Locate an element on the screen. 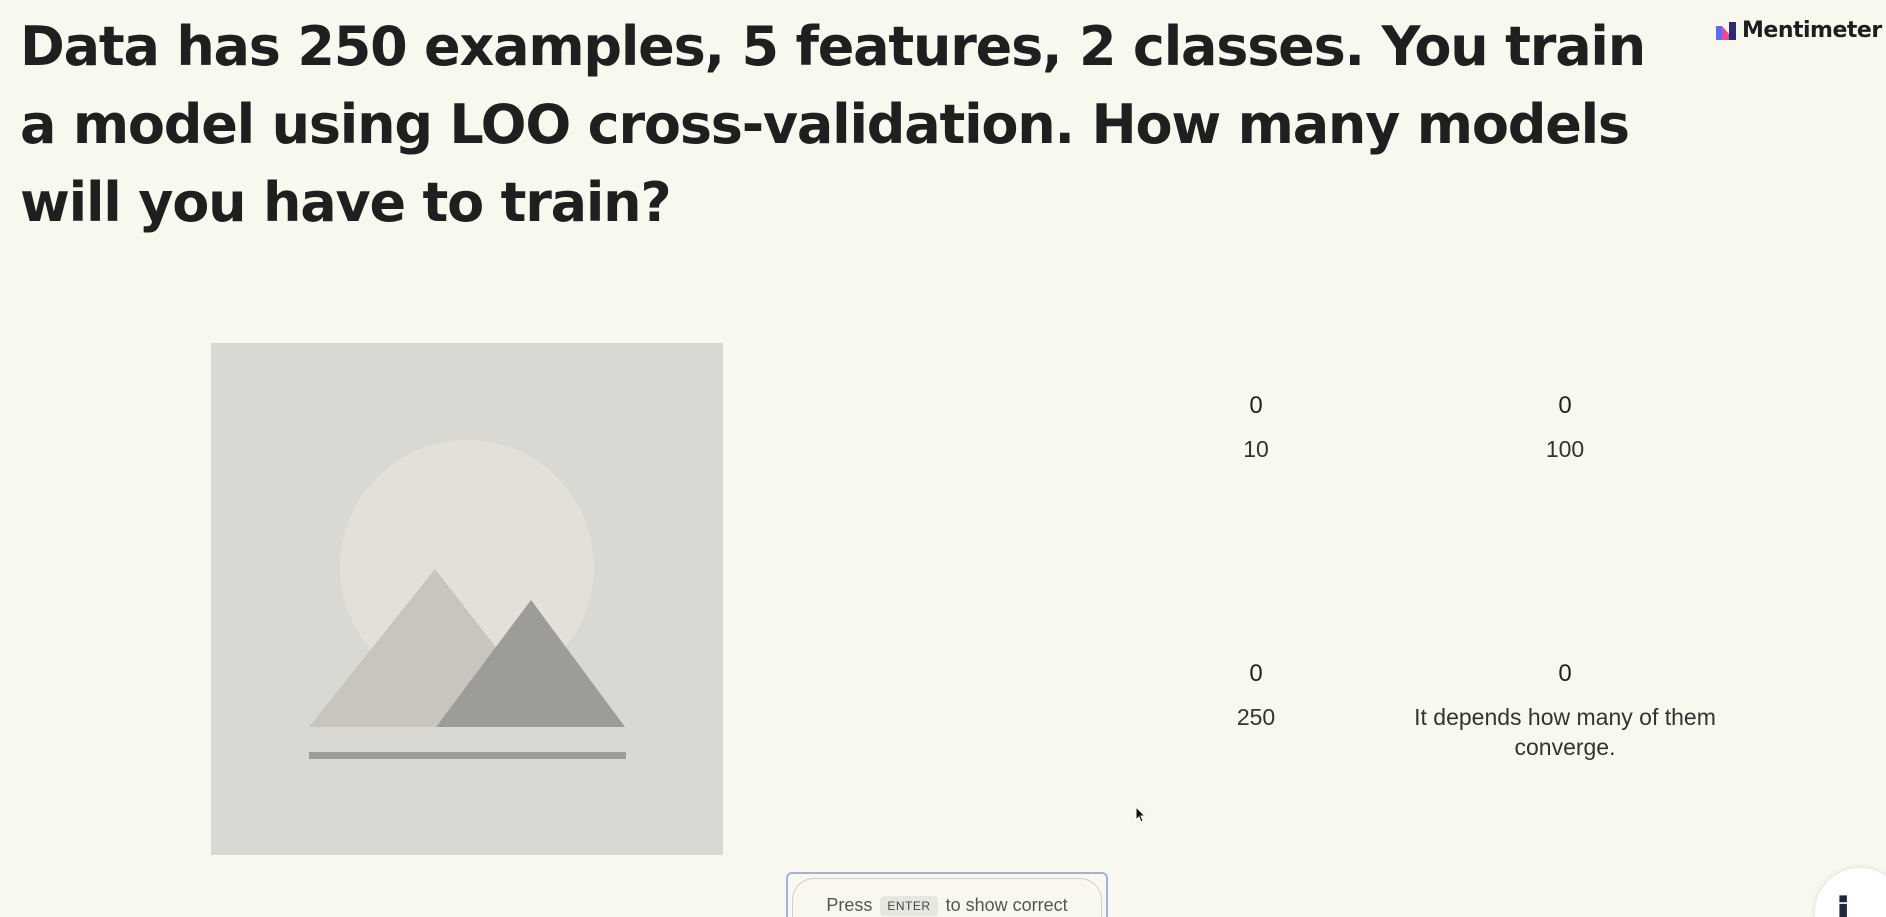  mouse-pointer-icon is located at coordinates (1141, 814).